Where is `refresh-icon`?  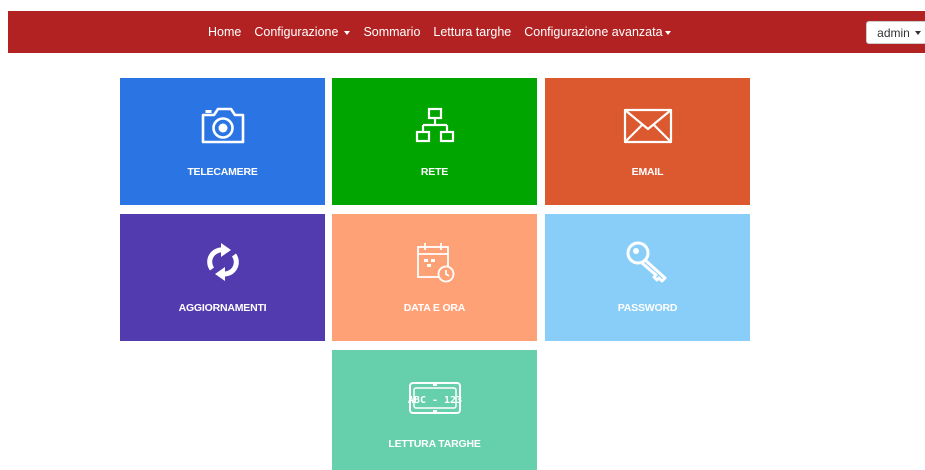
refresh-icon is located at coordinates (222, 262).